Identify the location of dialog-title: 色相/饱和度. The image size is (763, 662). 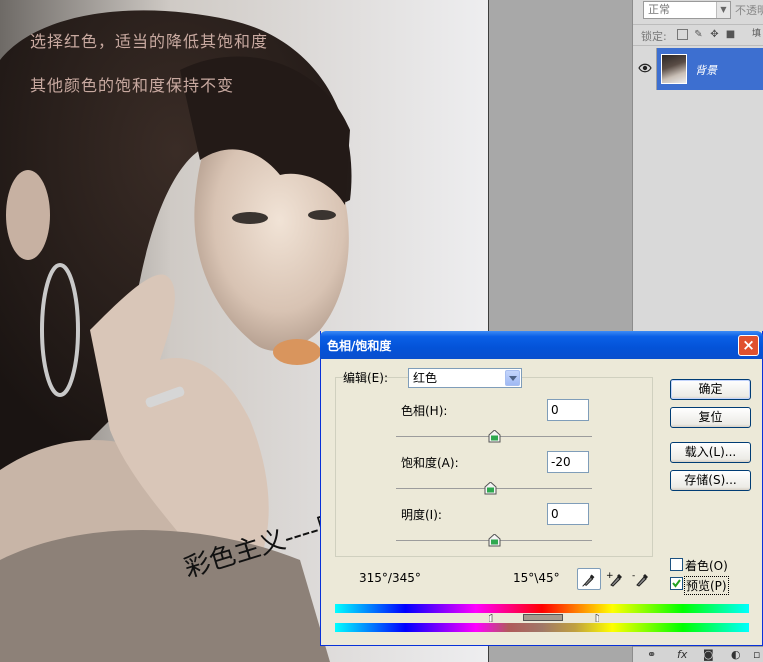
(359, 346).